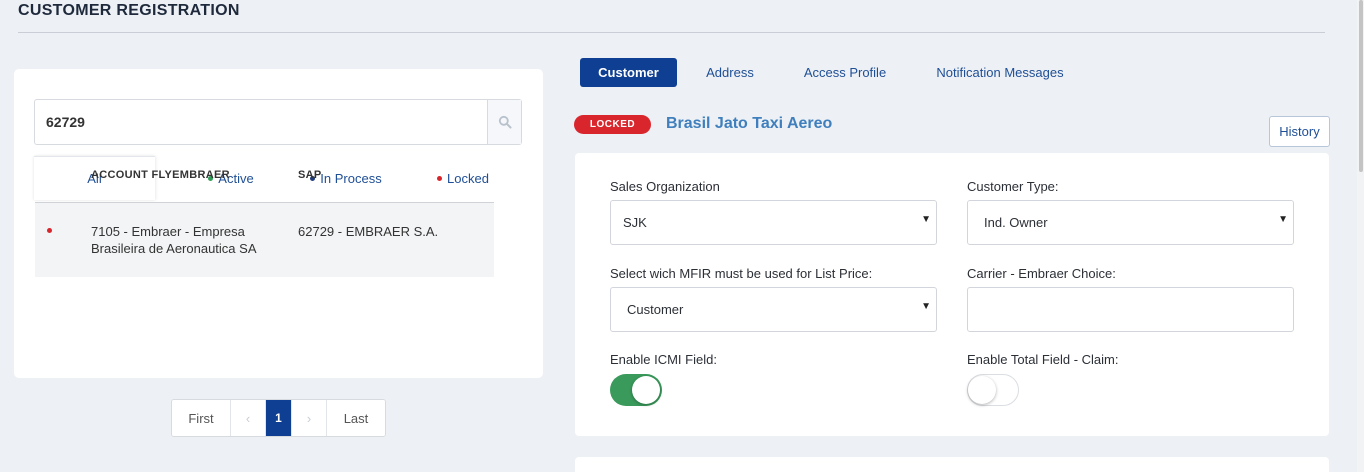  Describe the element at coordinates (160, 175) in the screenshot. I see `column-header-account: ACCOUNT FLYEMBRAER` at that location.